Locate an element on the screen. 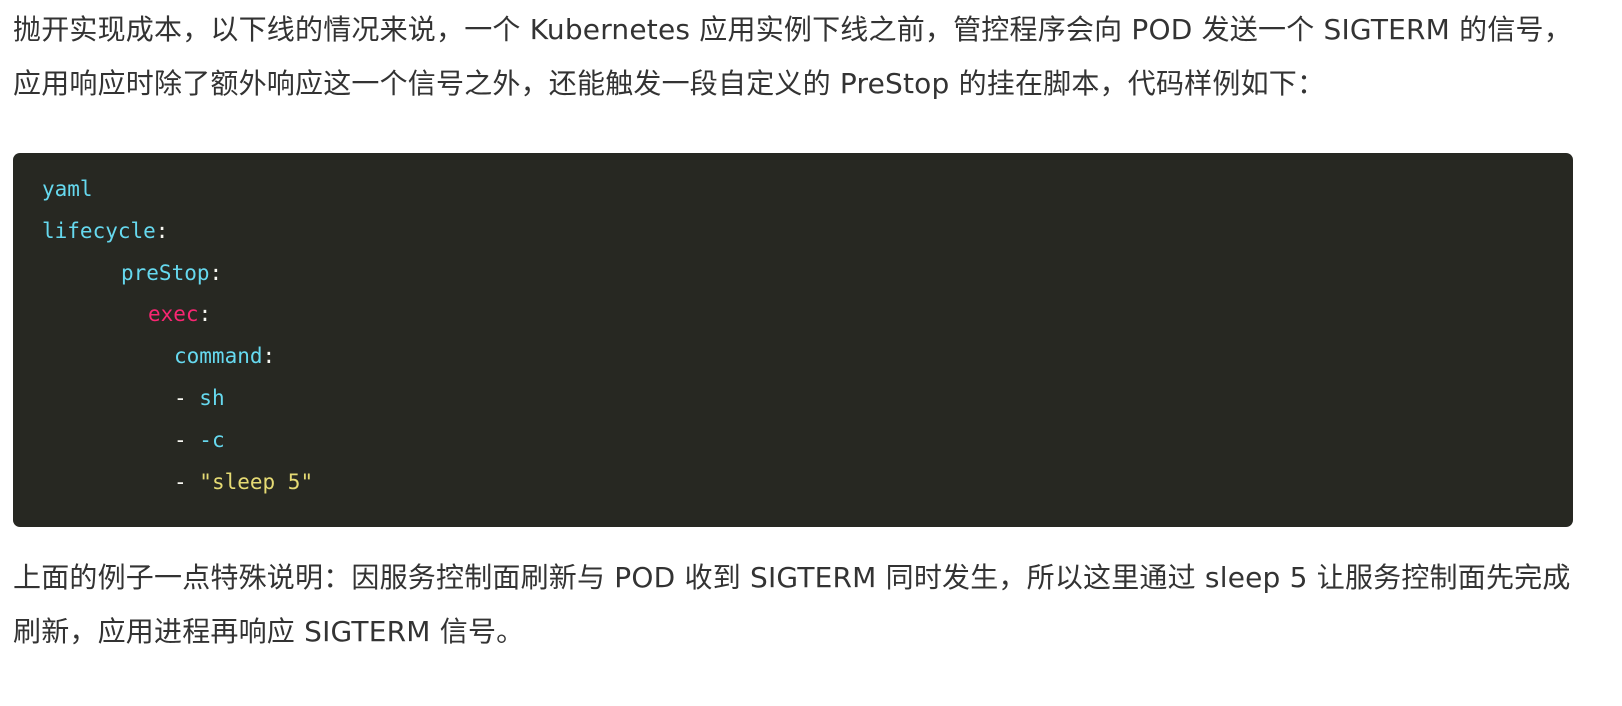 The width and height of the screenshot is (1622, 706). code-line-exec: exec: is located at coordinates (793, 315).